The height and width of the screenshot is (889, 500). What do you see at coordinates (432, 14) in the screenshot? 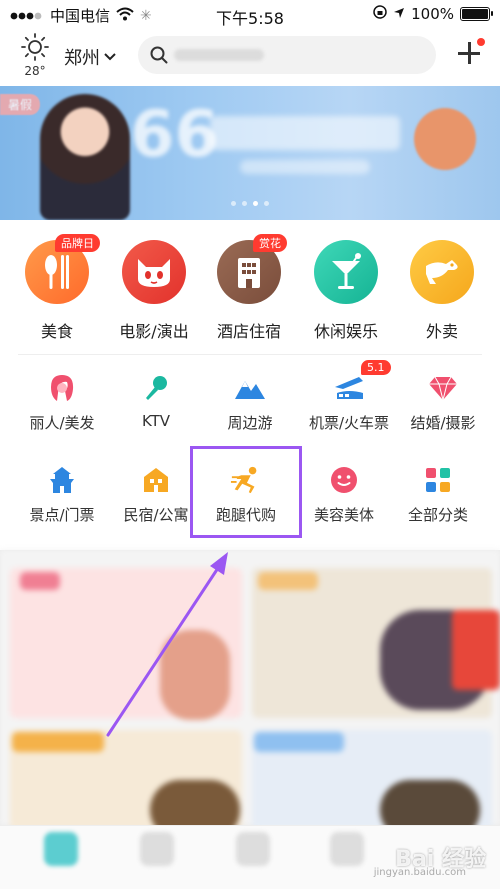
I see `battery-percent: 100%` at bounding box center [432, 14].